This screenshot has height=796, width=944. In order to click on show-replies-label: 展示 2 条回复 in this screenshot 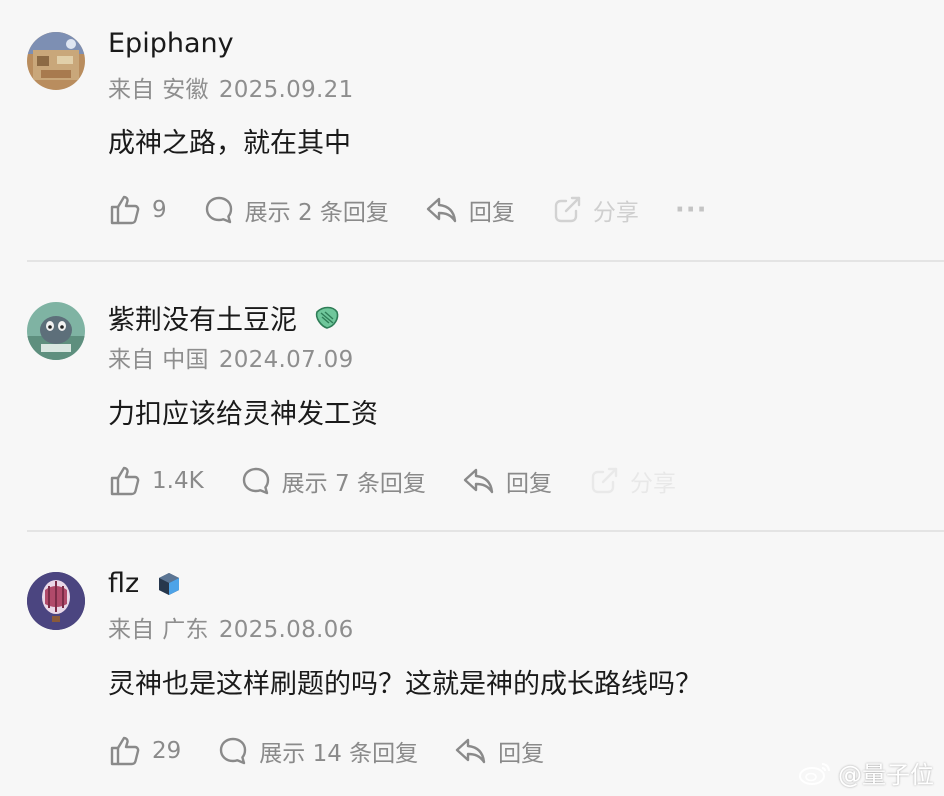, I will do `click(316, 213)`.